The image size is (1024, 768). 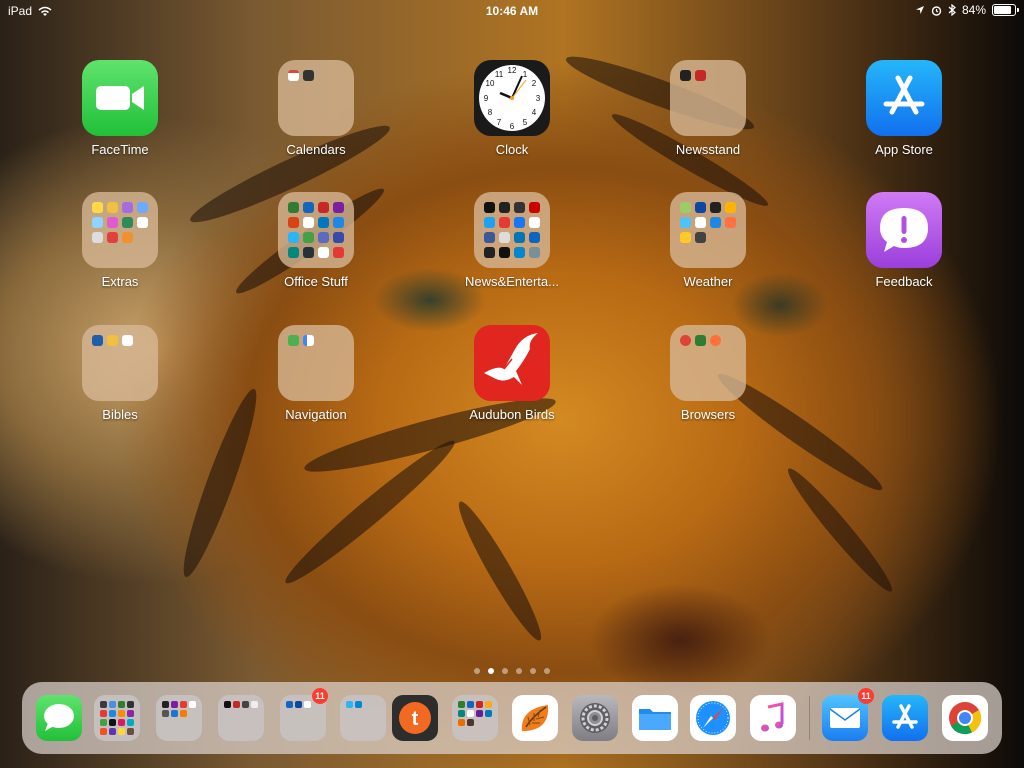 I want to click on battery-level, so click(x=1002, y=10).